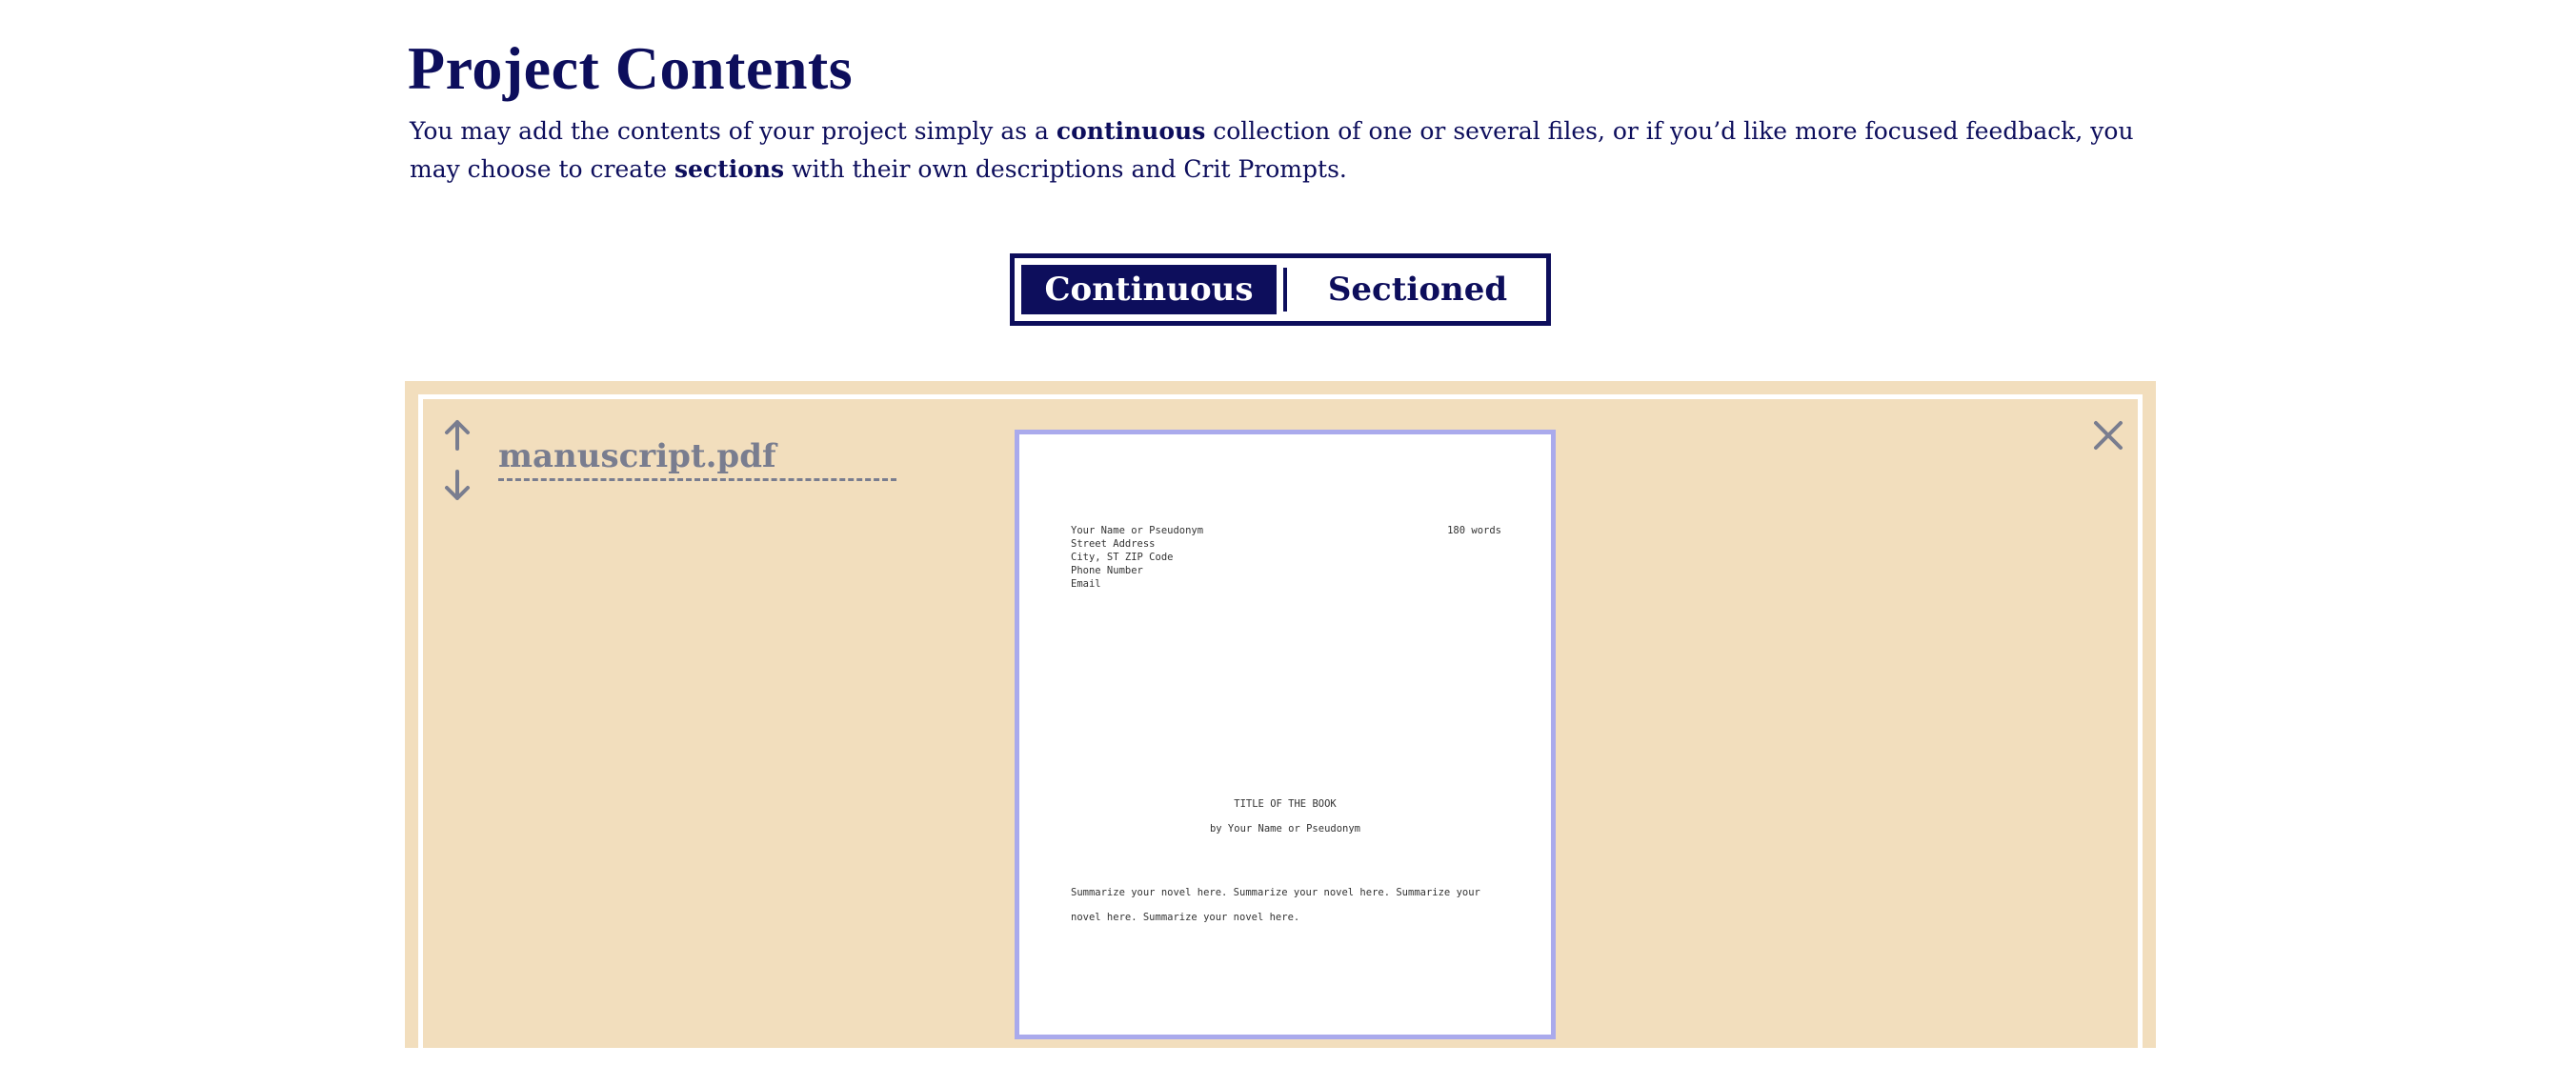 The width and height of the screenshot is (2576, 1086). Describe the element at coordinates (458, 434) in the screenshot. I see `arrow-up-icon` at that location.